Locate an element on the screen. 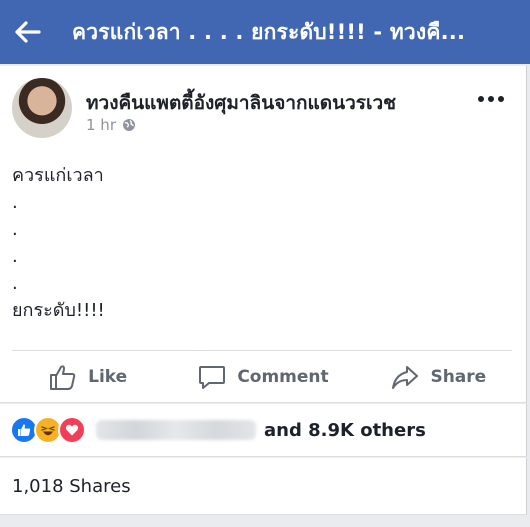 Image resolution: width=530 pixels, height=527 pixels. love-reaction-icon is located at coordinates (72, 430).